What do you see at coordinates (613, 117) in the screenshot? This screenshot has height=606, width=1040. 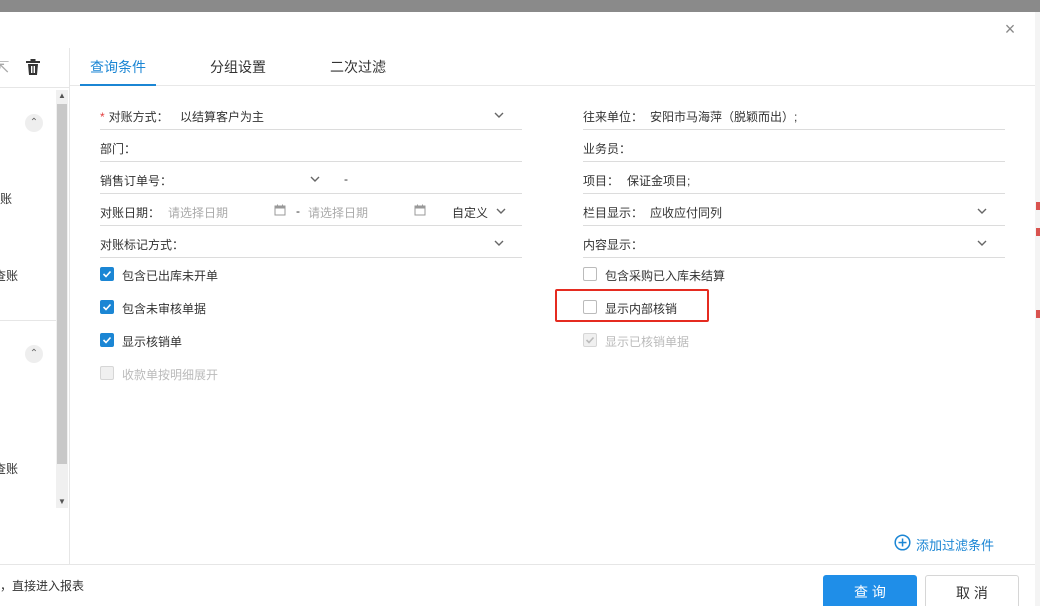 I see `counterparty-label: 往来单位：` at bounding box center [613, 117].